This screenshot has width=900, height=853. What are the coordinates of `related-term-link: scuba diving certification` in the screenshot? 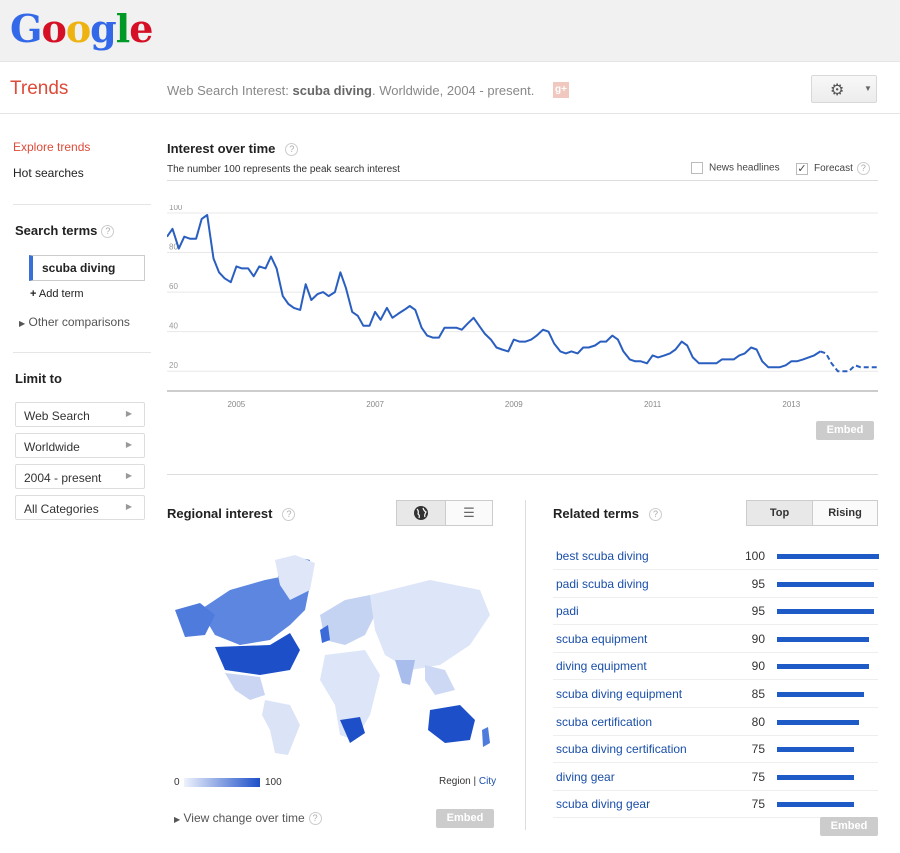 It's located at (621, 749).